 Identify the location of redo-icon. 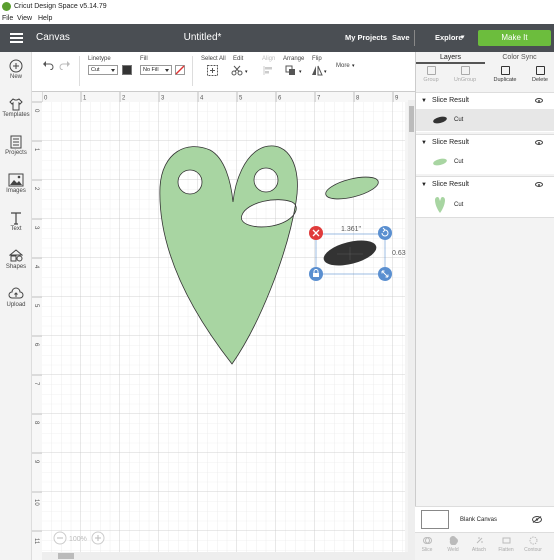
(65, 65).